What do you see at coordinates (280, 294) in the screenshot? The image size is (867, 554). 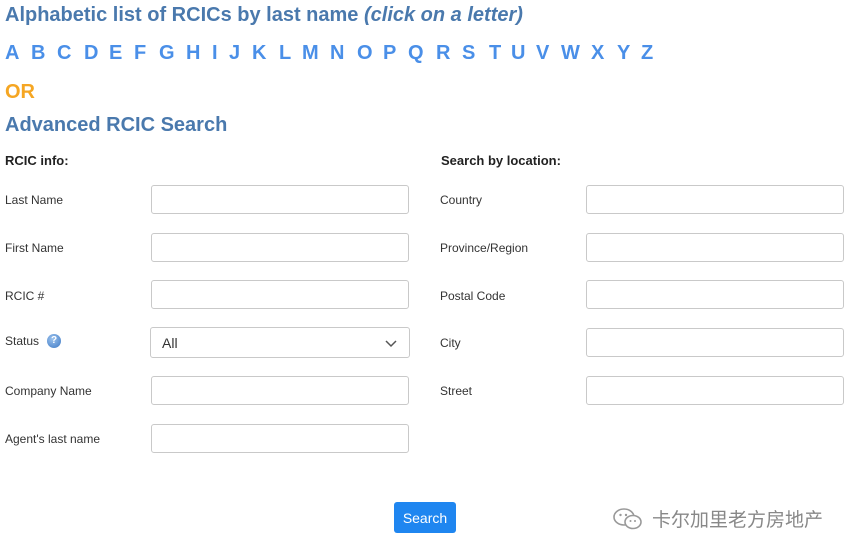 I see `rcic-number-input` at bounding box center [280, 294].